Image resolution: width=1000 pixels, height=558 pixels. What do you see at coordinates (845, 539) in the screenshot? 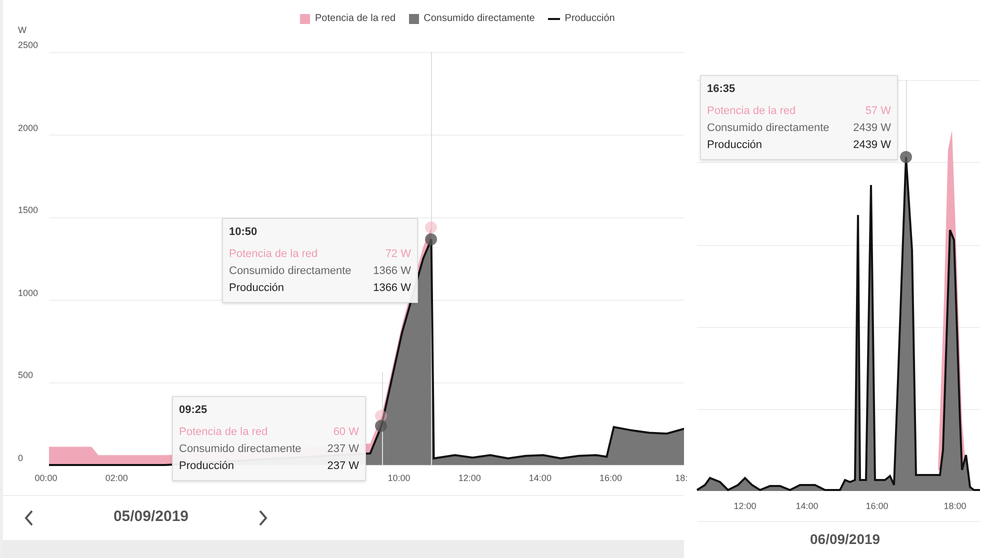
I see `date-label: 06/09/2019` at bounding box center [845, 539].